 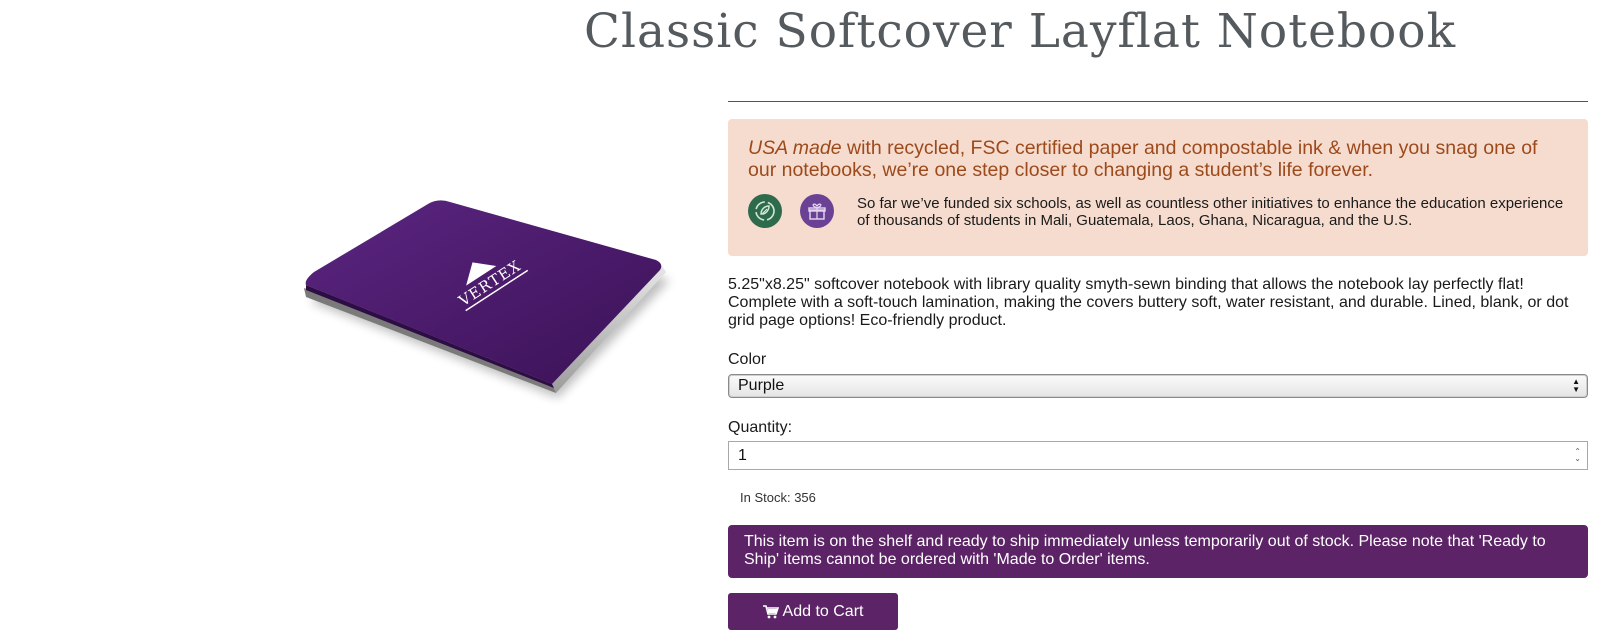 I want to click on quantity-label: Quantity:, so click(x=760, y=427).